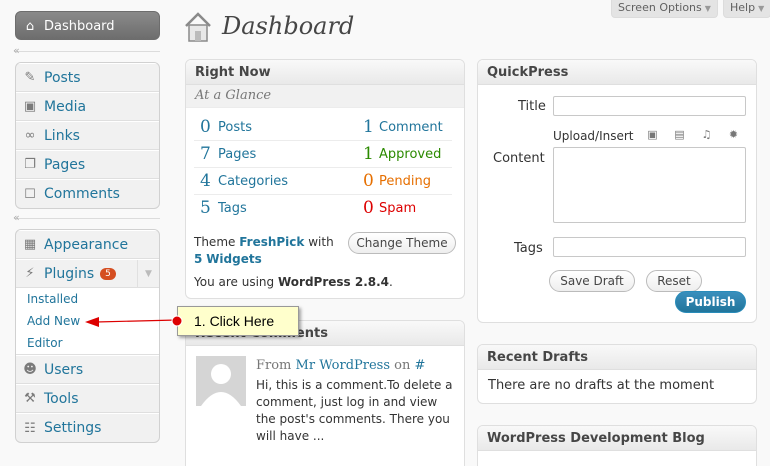  Describe the element at coordinates (87, 77) in the screenshot. I see `menu-item-posts: ✎ Posts` at that location.